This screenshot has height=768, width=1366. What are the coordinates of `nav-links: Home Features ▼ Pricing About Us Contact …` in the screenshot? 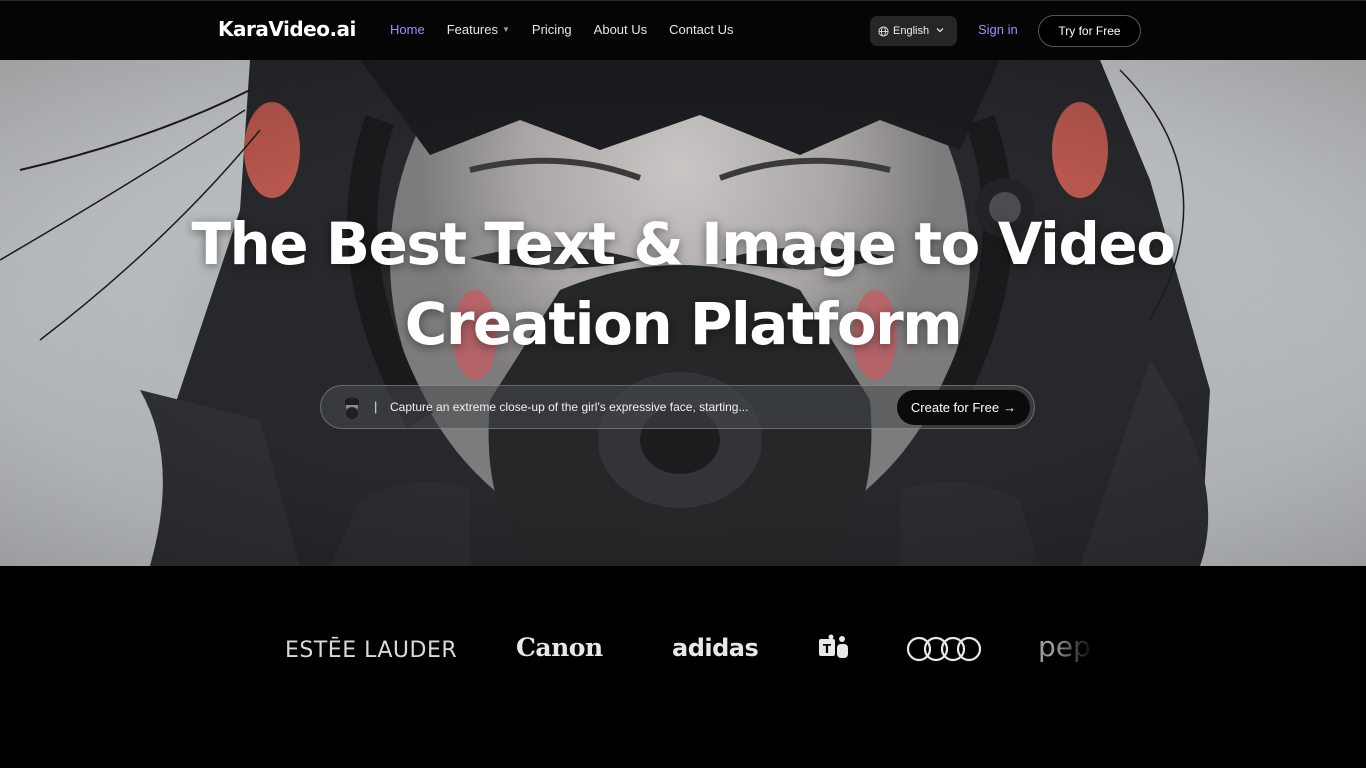 It's located at (572, 29).